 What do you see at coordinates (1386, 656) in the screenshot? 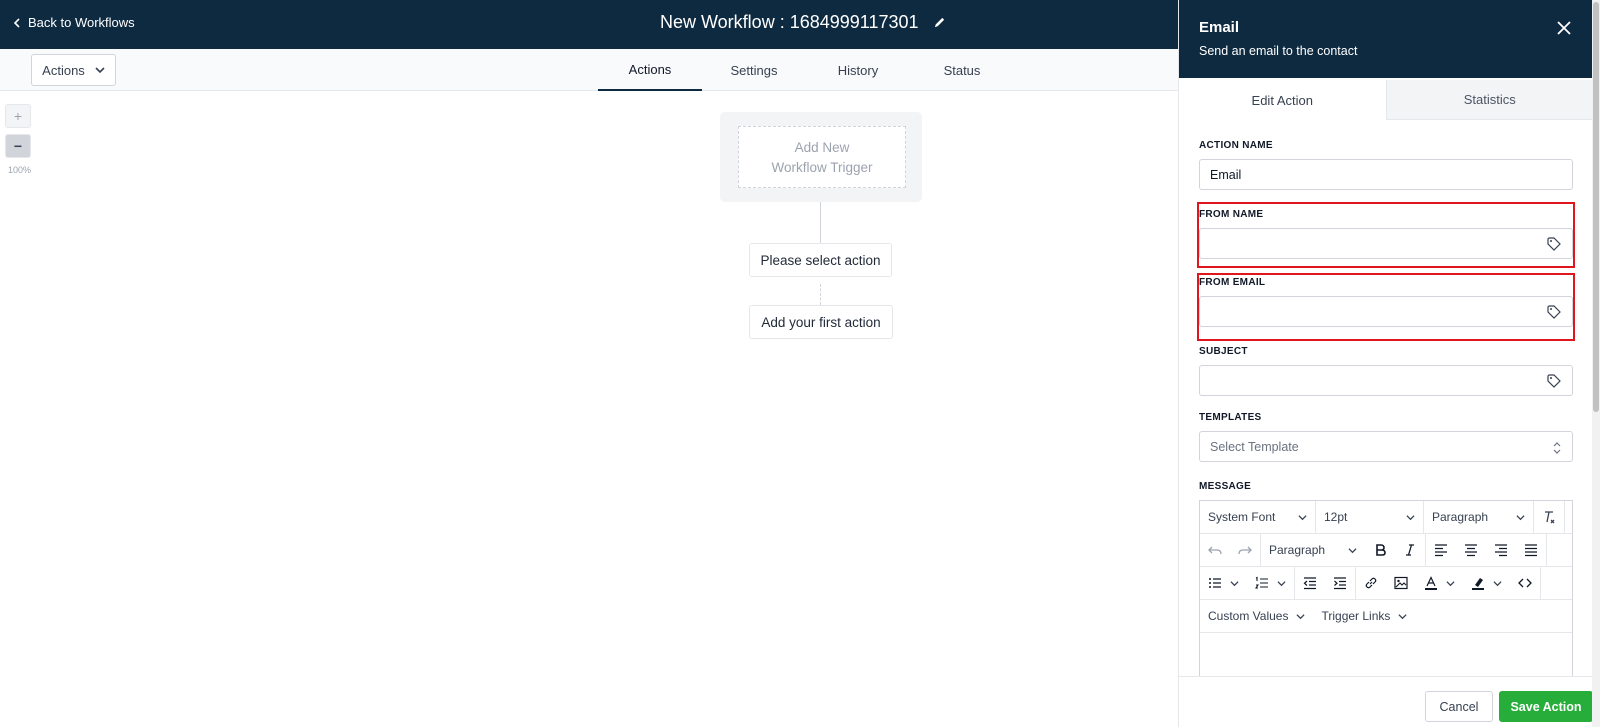
I see `message-body` at bounding box center [1386, 656].